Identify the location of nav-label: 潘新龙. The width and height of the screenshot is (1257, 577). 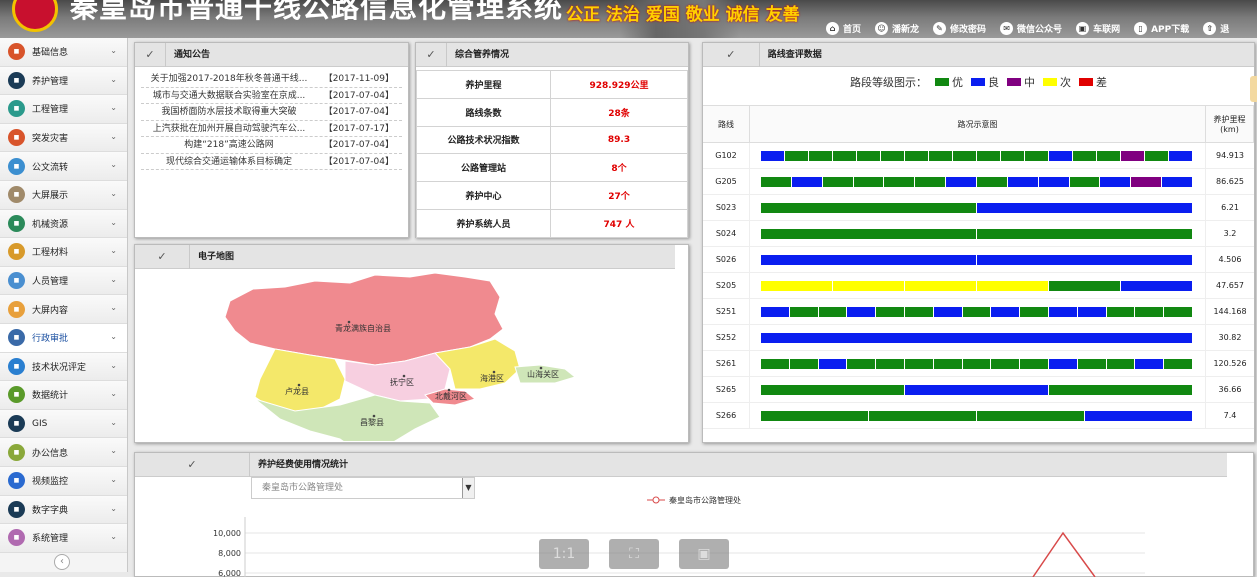
(906, 29).